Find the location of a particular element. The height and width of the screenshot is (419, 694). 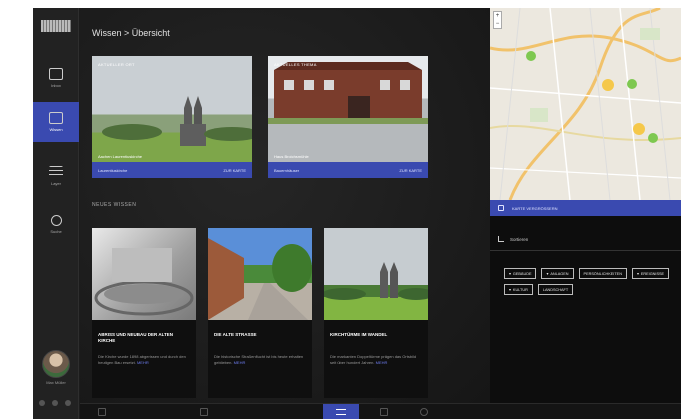

help-icon is located at coordinates (55, 403).